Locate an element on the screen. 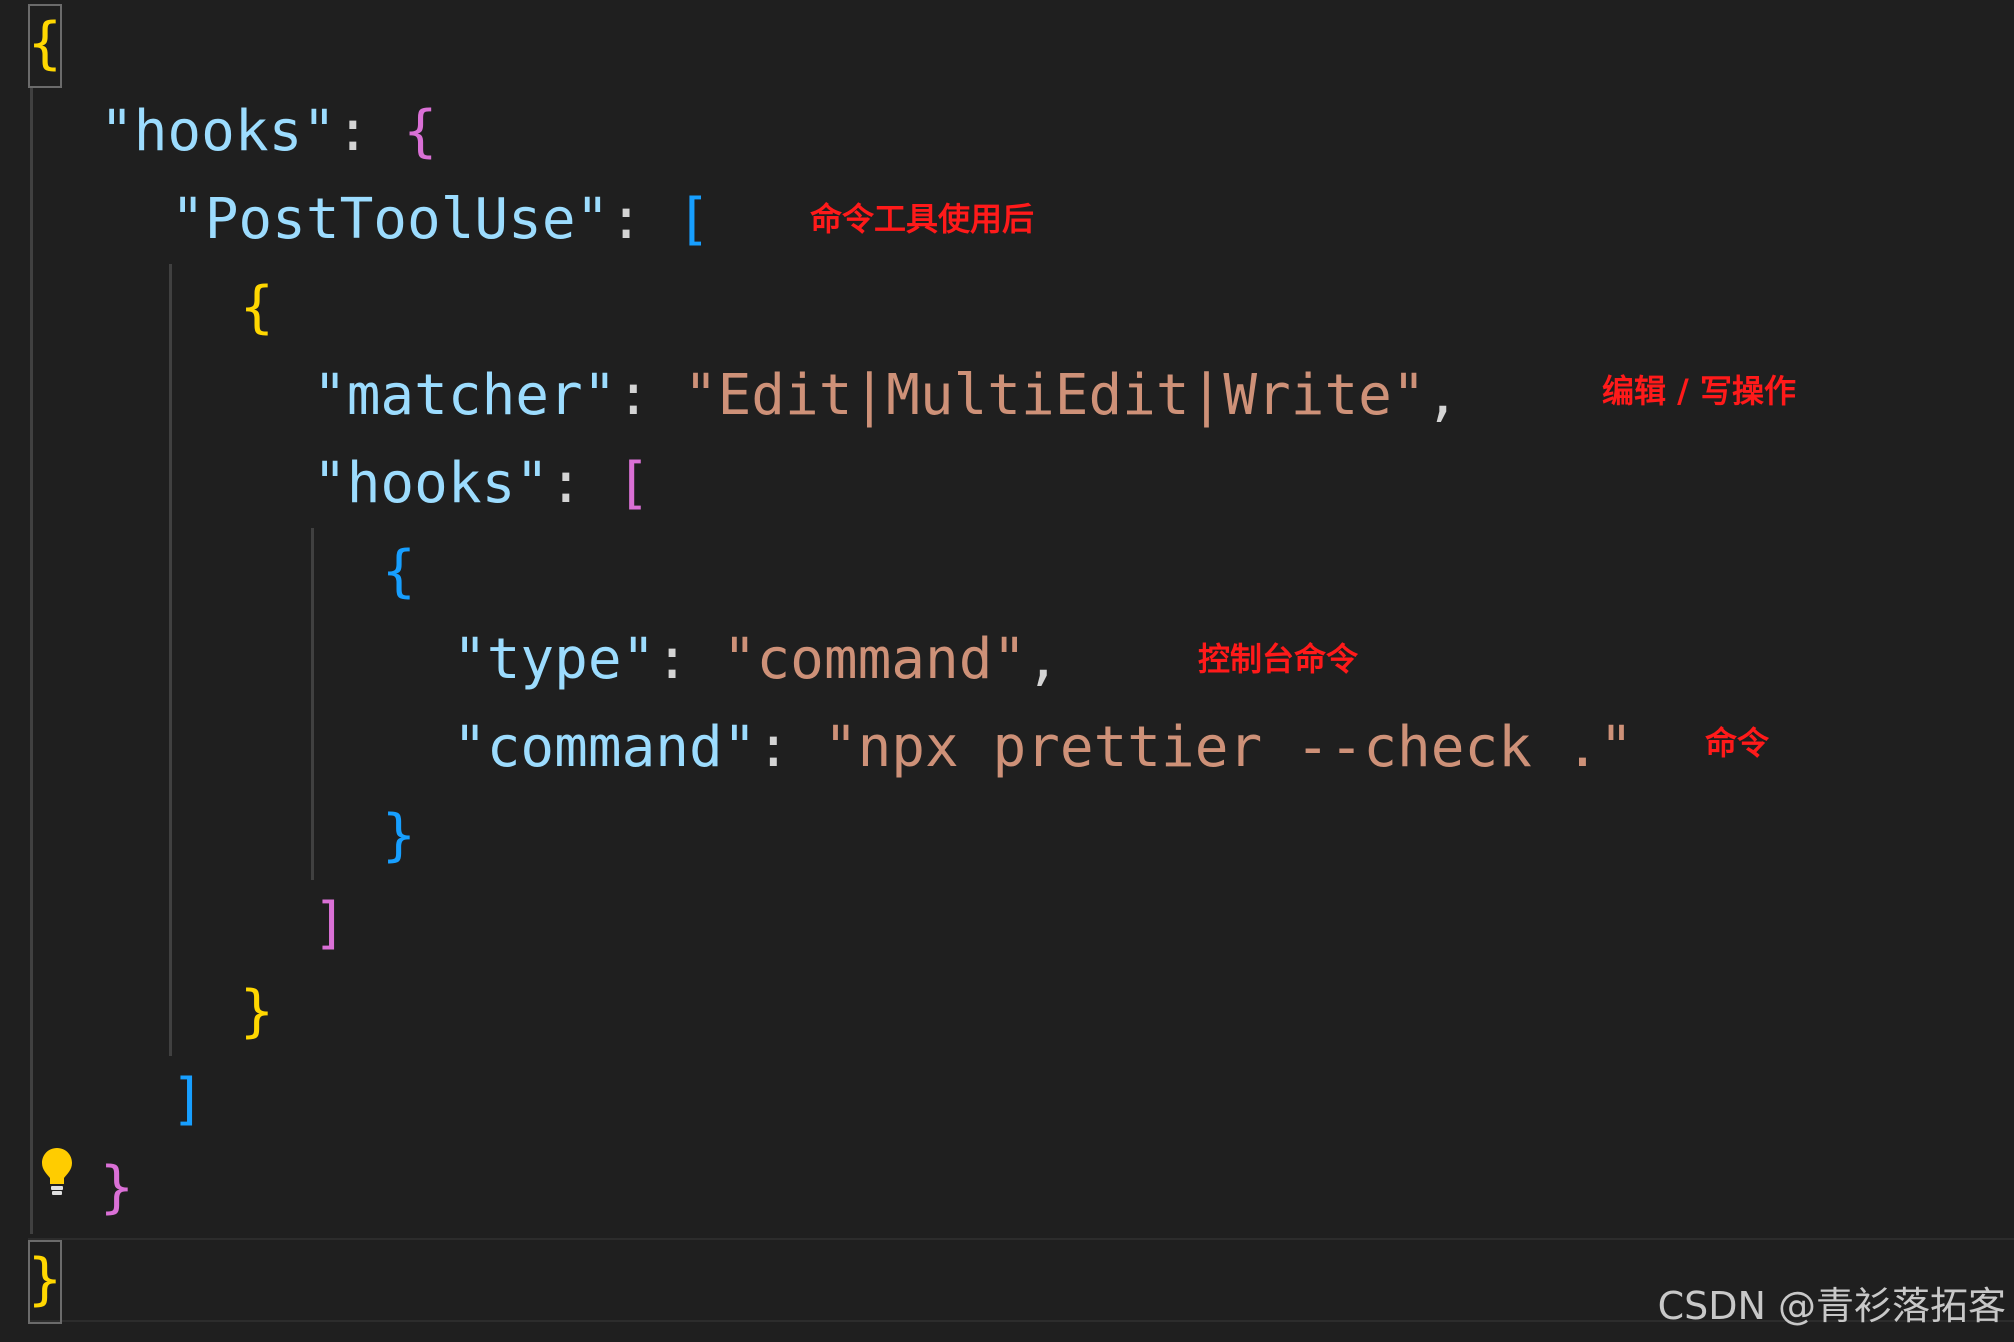 This screenshot has height=1342, width=2014. code-line-8: "type": "command", is located at coordinates (756, 660).